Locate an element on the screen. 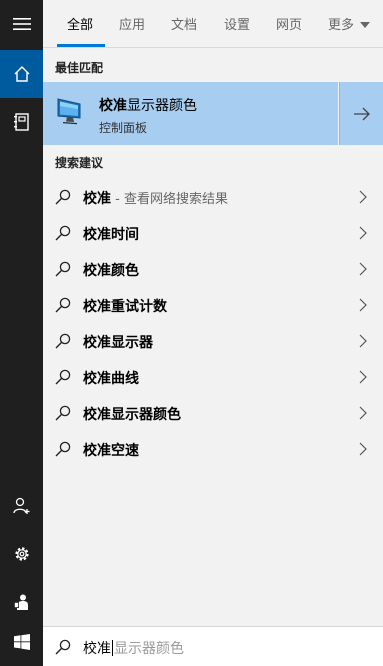 The image size is (383, 666). arrow-right-icon is located at coordinates (361, 113).